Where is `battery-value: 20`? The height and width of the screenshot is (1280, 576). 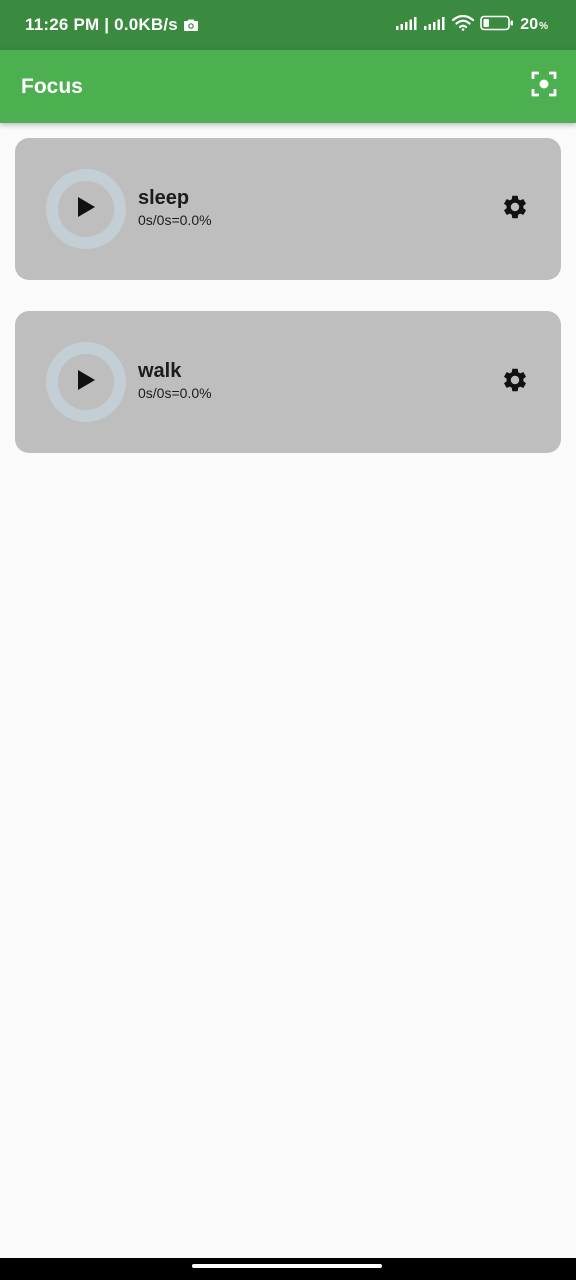
battery-value: 20 is located at coordinates (529, 24).